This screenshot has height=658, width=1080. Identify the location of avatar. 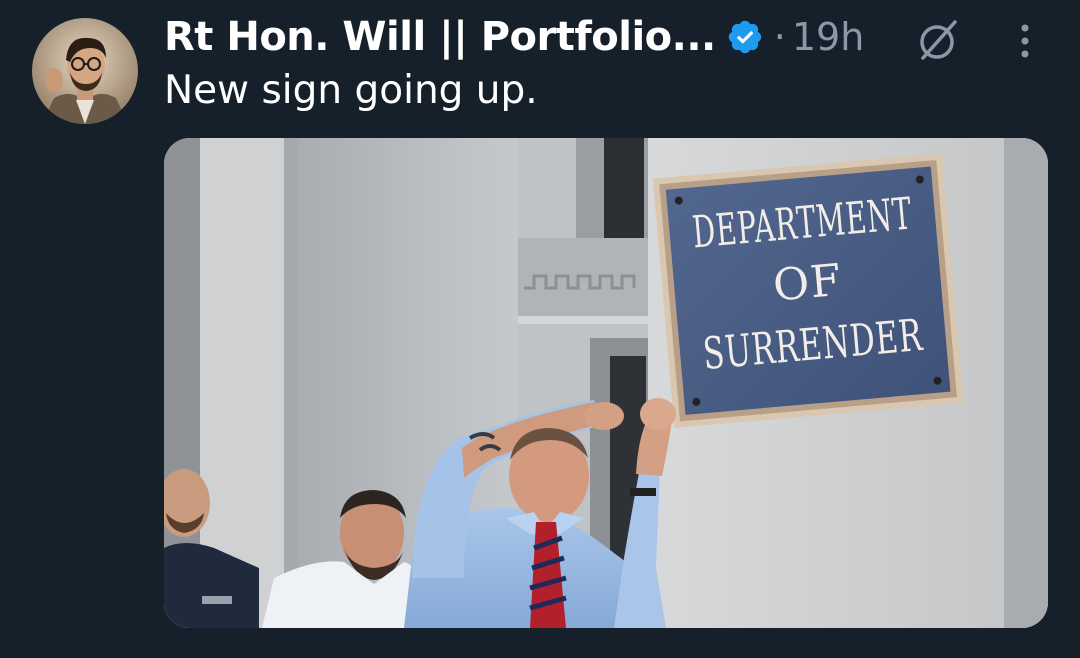
(85, 71).